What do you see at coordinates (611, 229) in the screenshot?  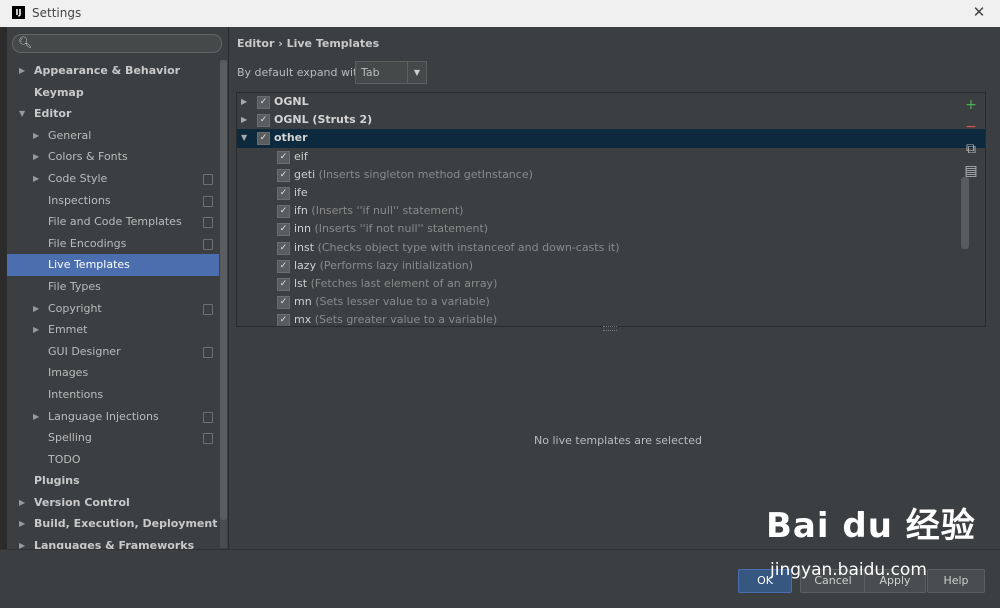 I see `template-row: ✓ inn (Inserts ''if not null'' statement)` at bounding box center [611, 229].